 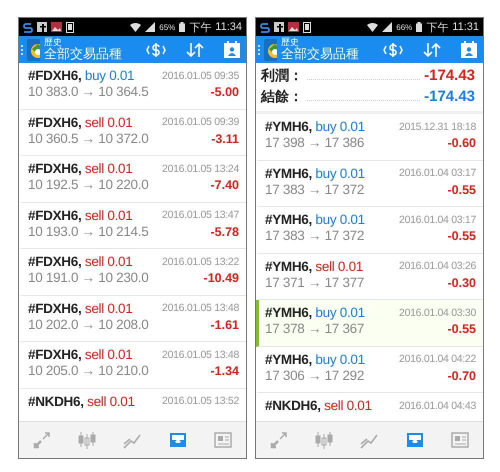 I want to click on clock-time: 11:31, so click(x=465, y=27).